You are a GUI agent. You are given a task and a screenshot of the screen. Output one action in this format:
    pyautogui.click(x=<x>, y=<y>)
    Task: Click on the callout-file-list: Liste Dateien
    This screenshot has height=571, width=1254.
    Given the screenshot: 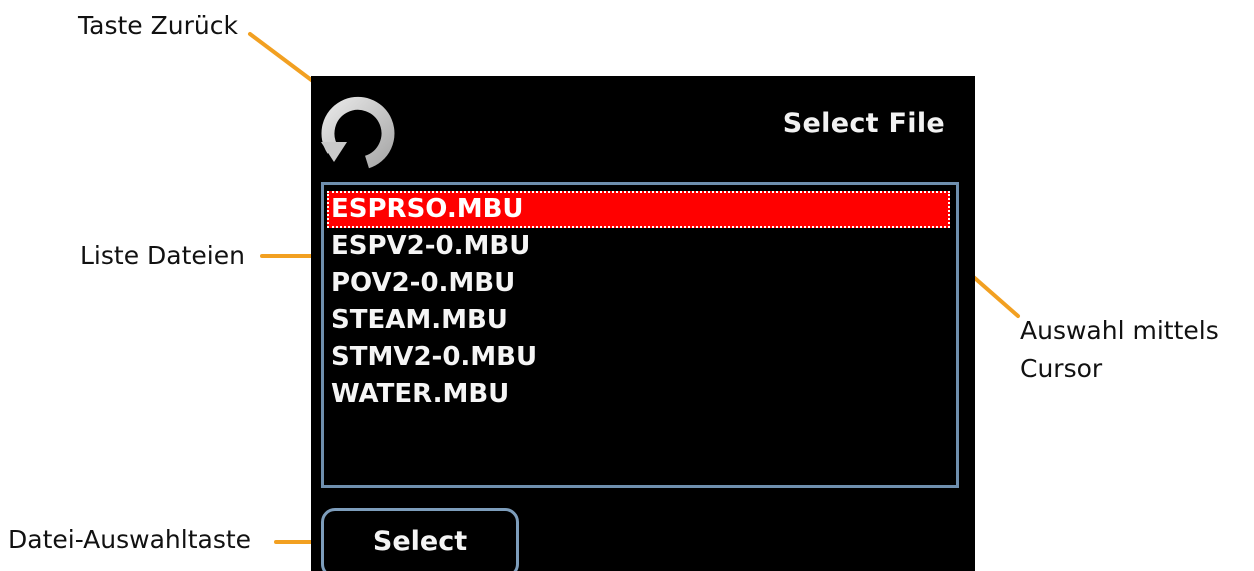 What is the action you would take?
    pyautogui.click(x=162, y=255)
    